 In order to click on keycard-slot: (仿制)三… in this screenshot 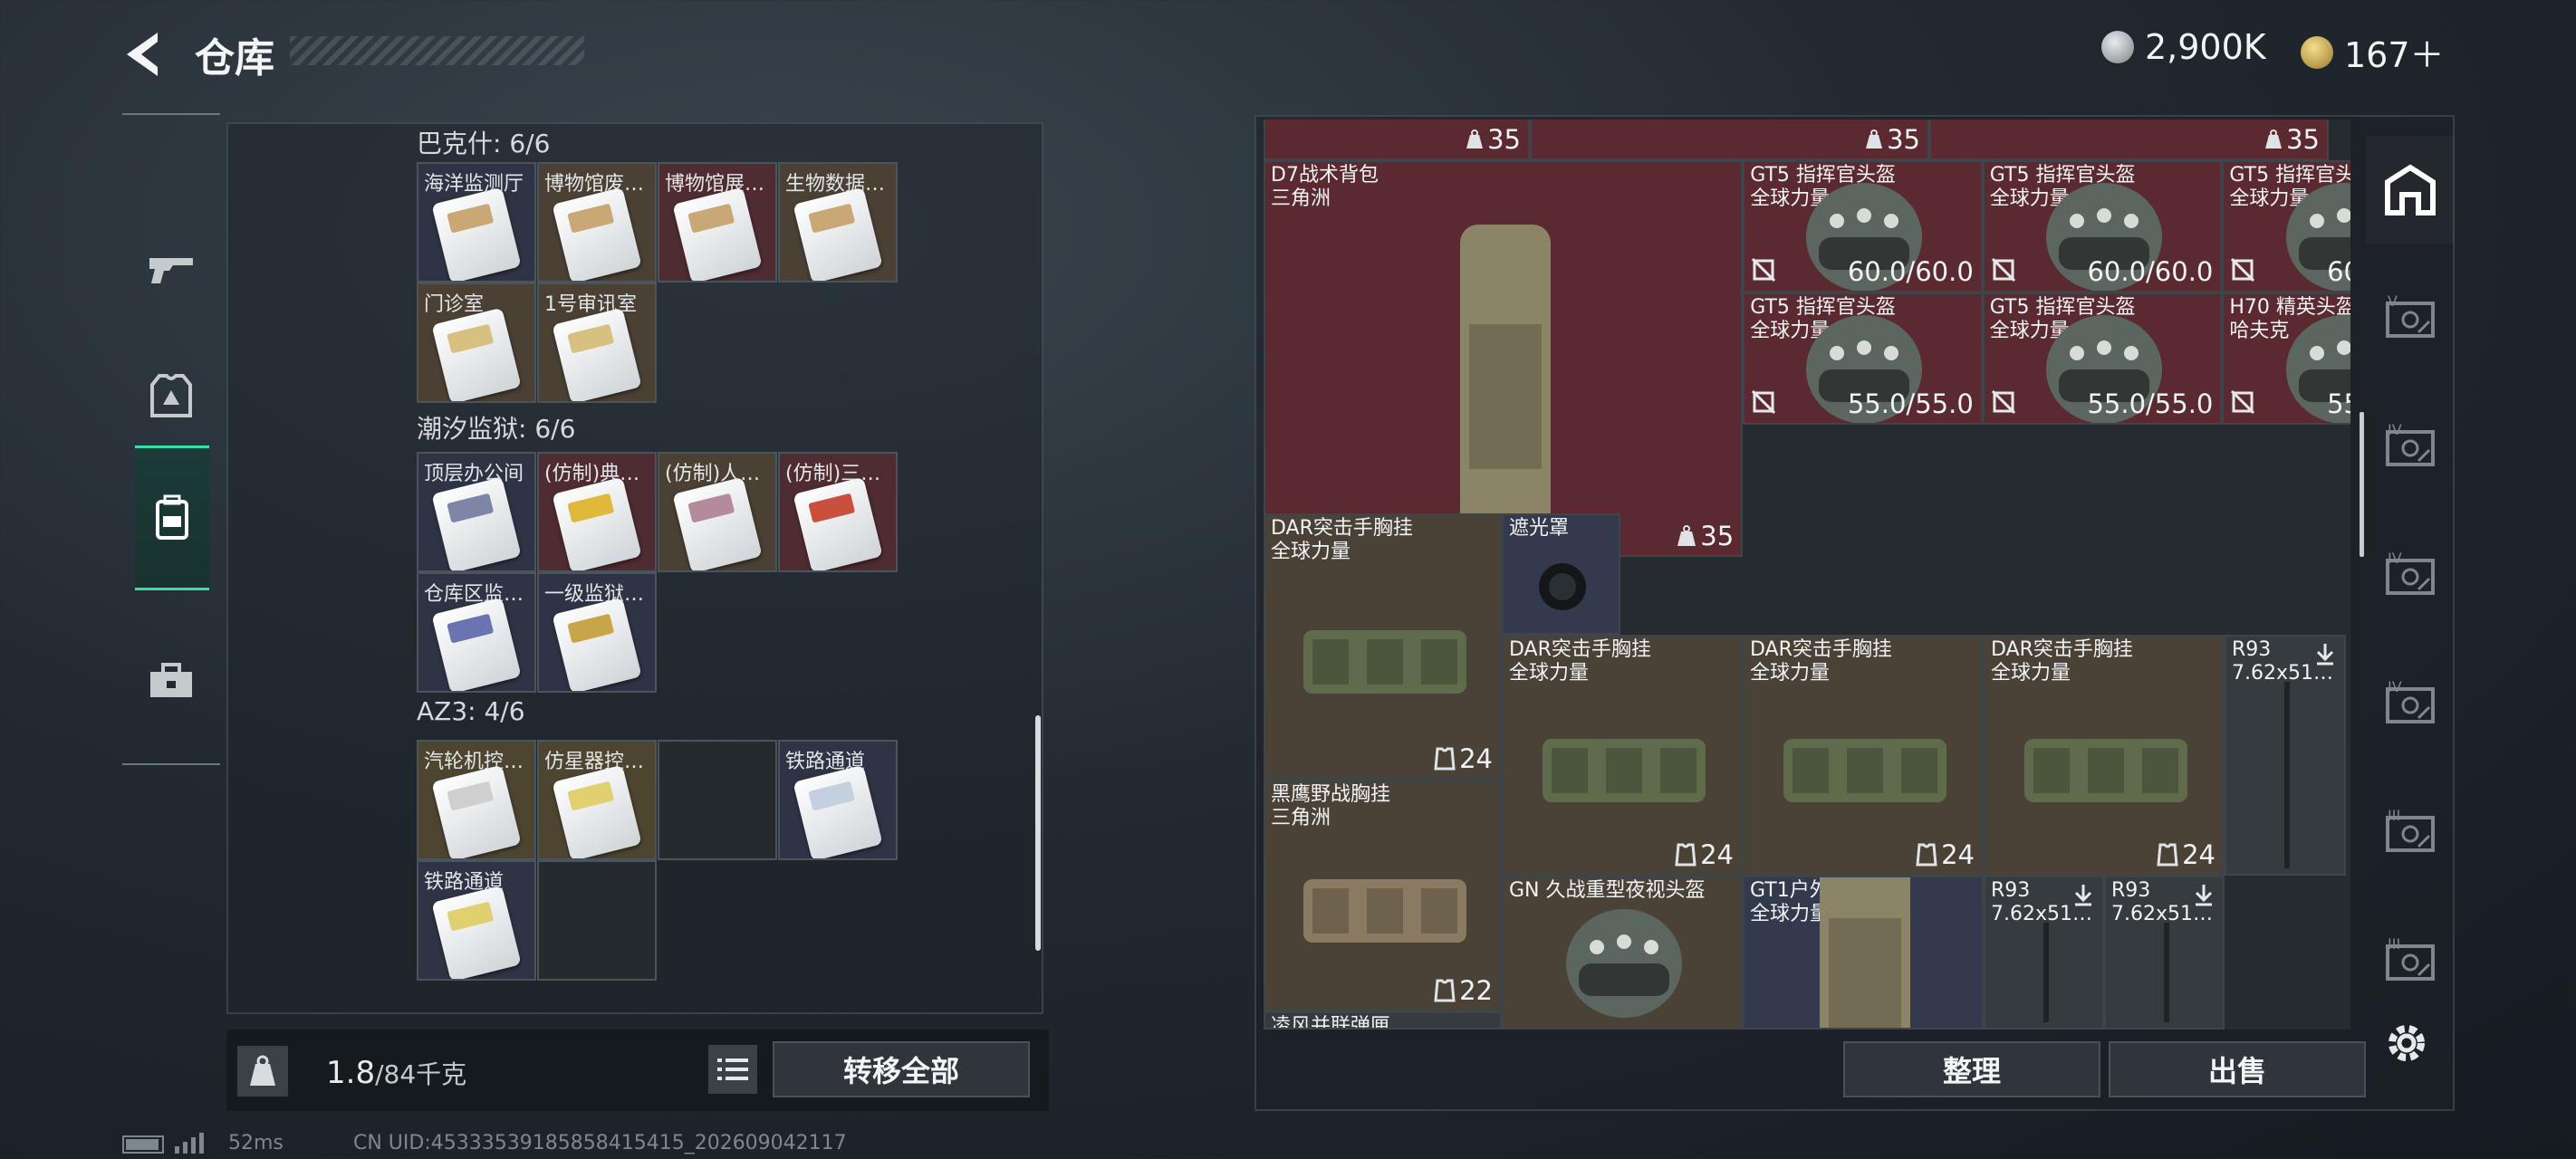, I will do `click(838, 512)`.